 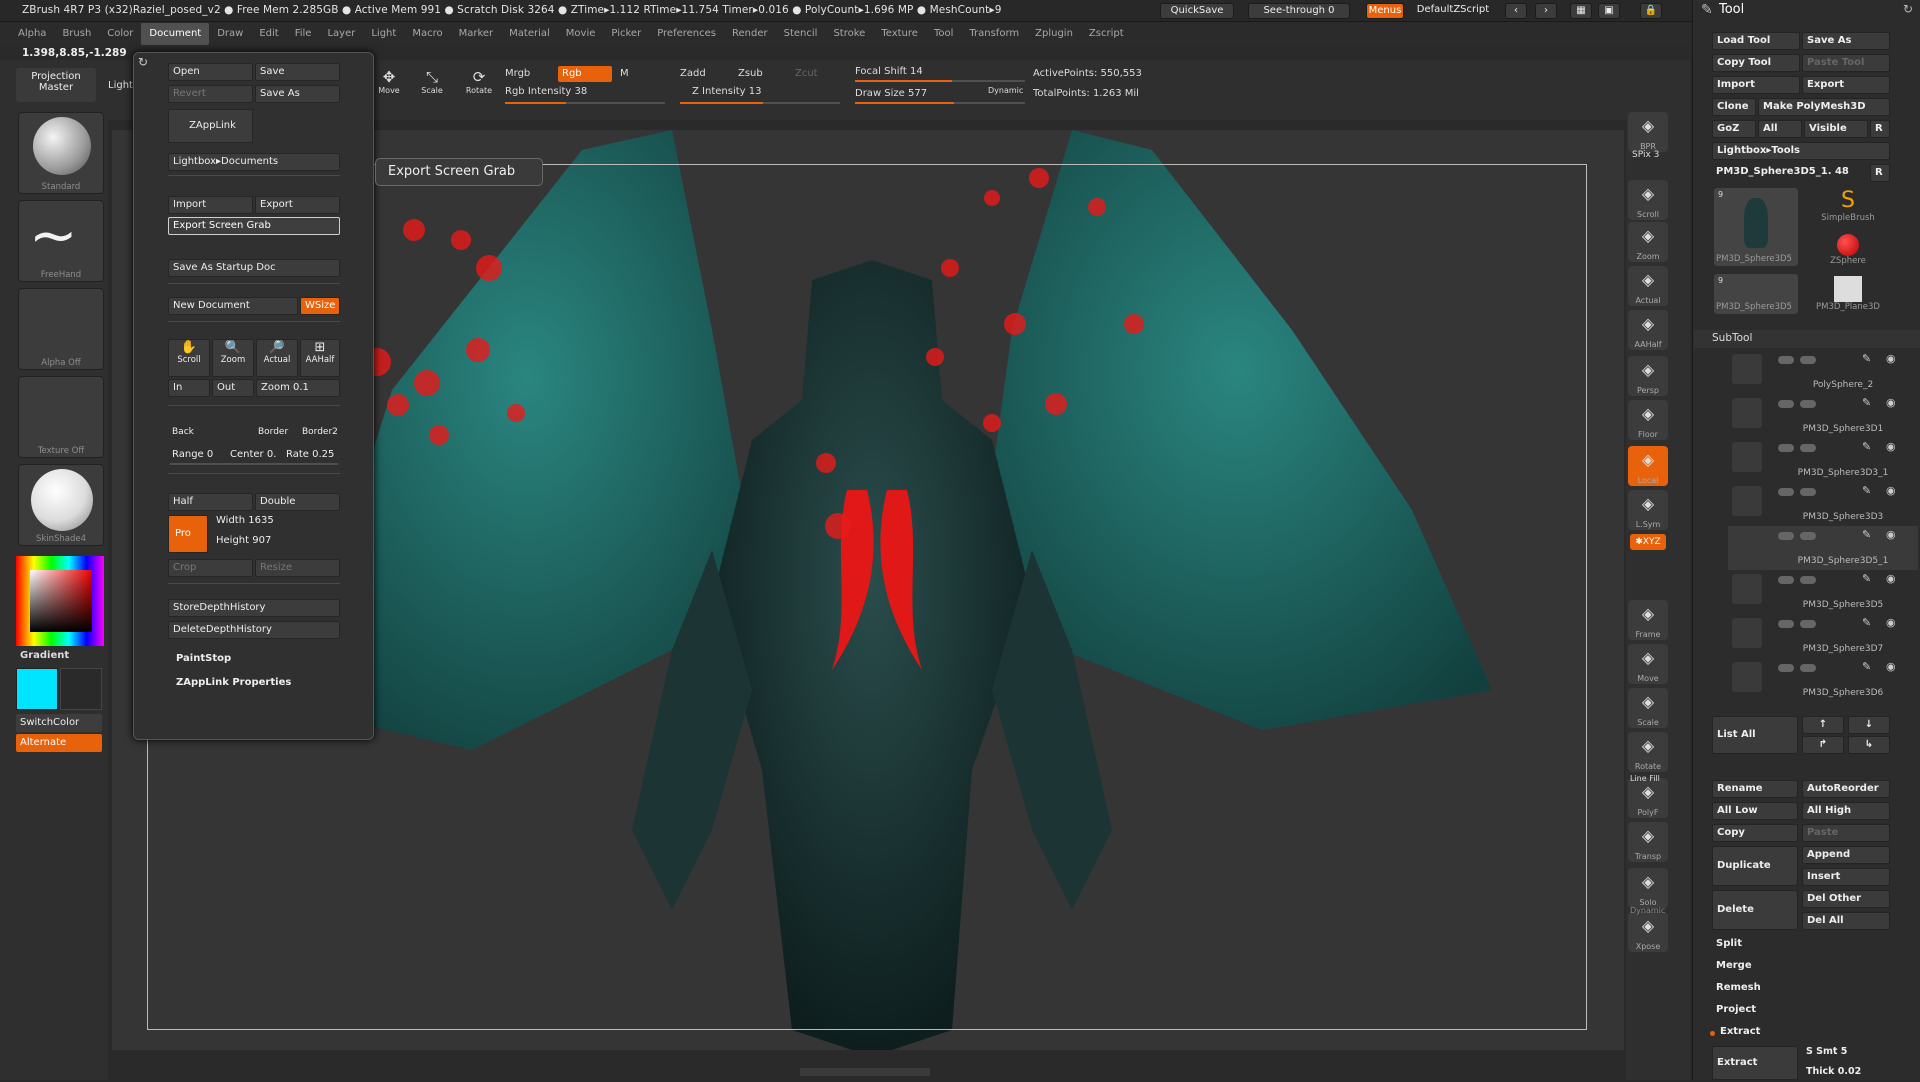 I want to click on merge-section: Merge, so click(x=1801, y=967).